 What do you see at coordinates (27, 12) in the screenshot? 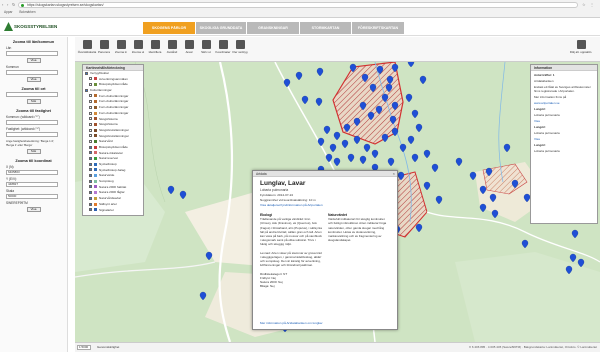
I see `bookmark-bookmarks: Bokmärken` at bounding box center [27, 12].